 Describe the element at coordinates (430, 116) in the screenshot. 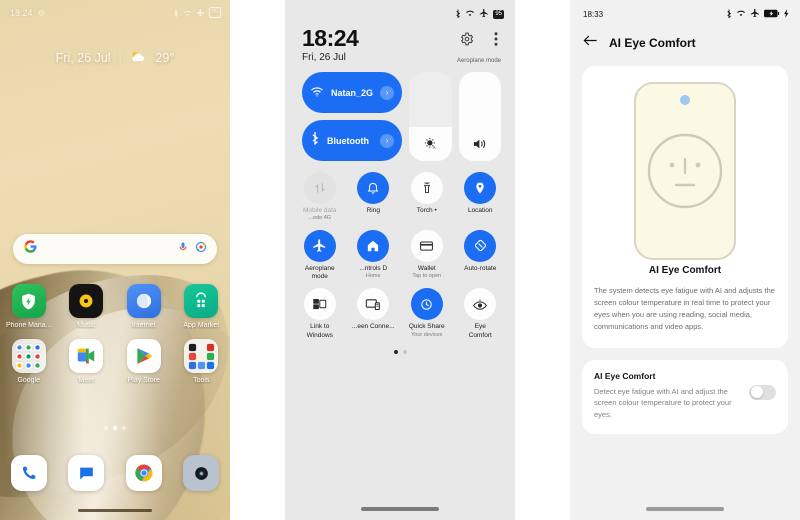

I see `qs-brightness-slider: A` at that location.